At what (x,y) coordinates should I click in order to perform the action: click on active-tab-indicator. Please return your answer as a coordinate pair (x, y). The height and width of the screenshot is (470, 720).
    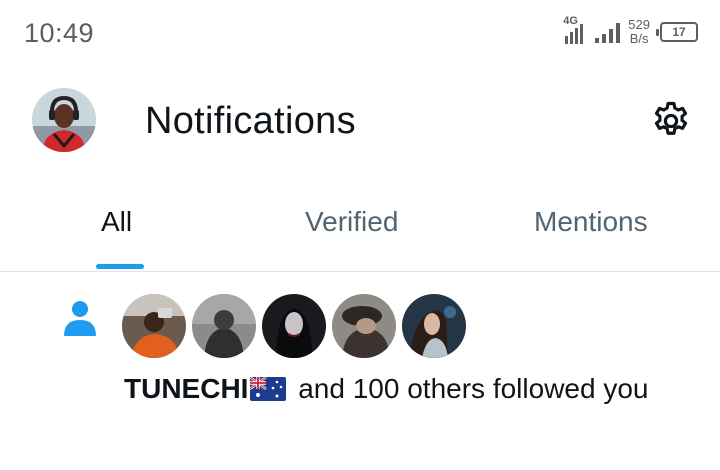
    Looking at the image, I should click on (120, 266).